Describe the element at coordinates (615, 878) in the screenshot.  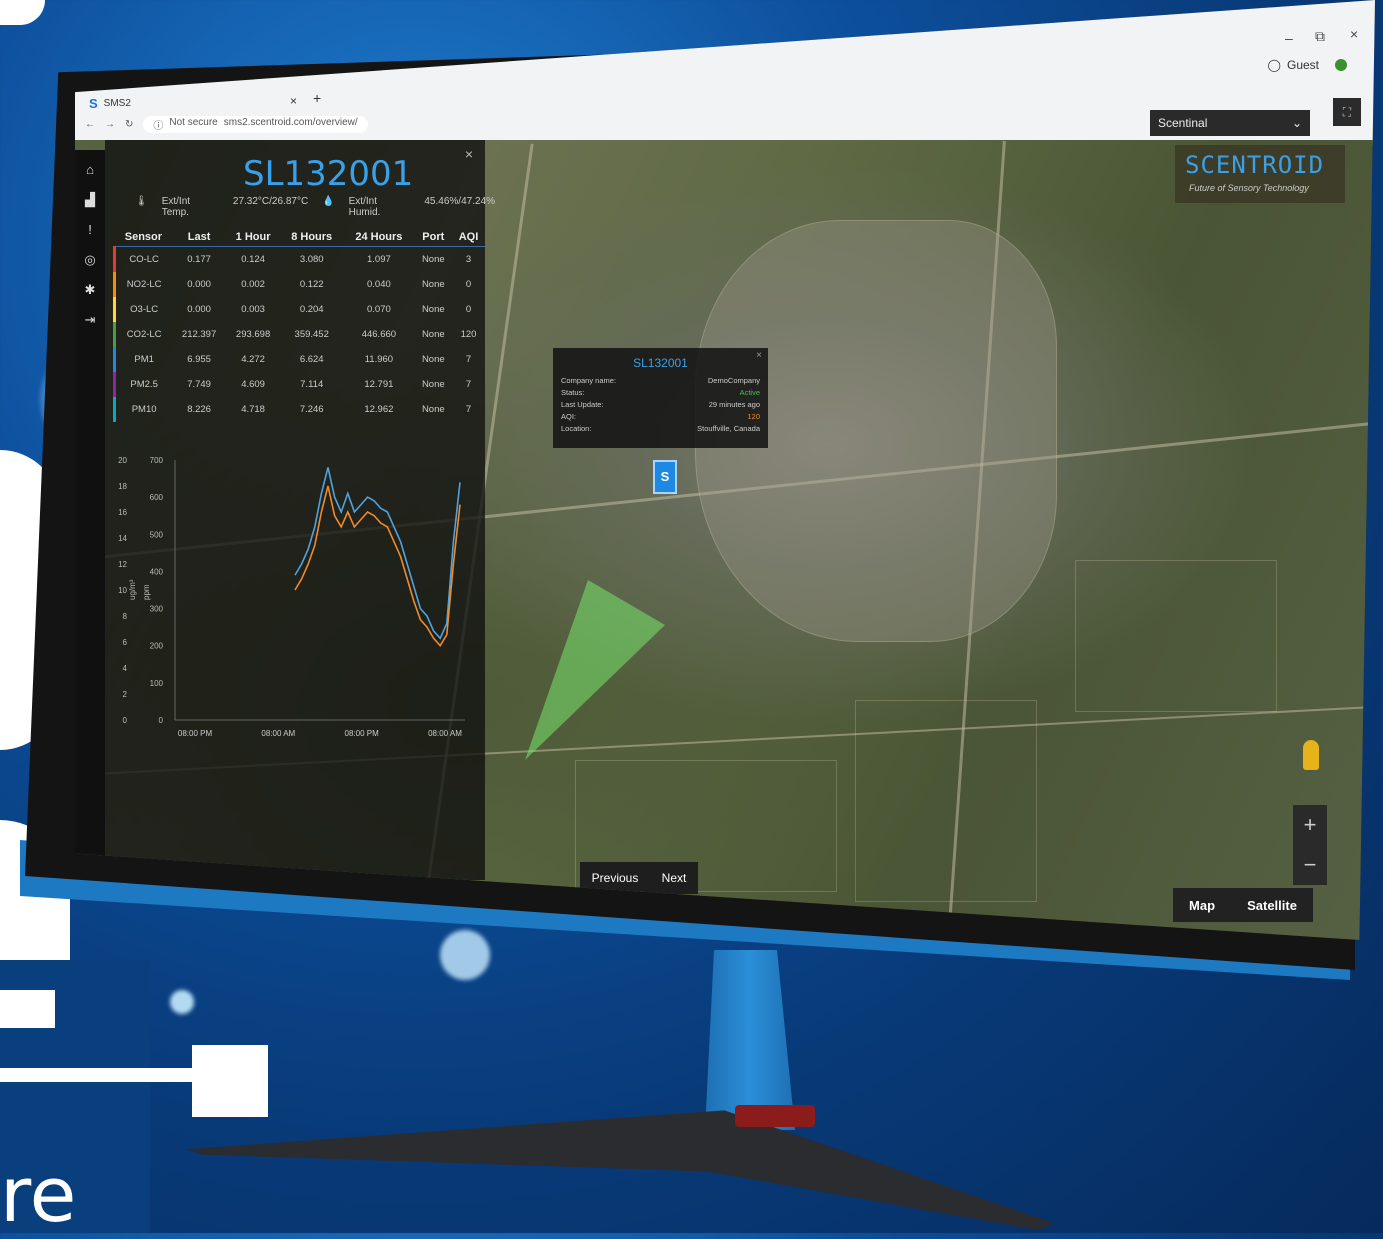
I see `previous-button: Previous` at that location.